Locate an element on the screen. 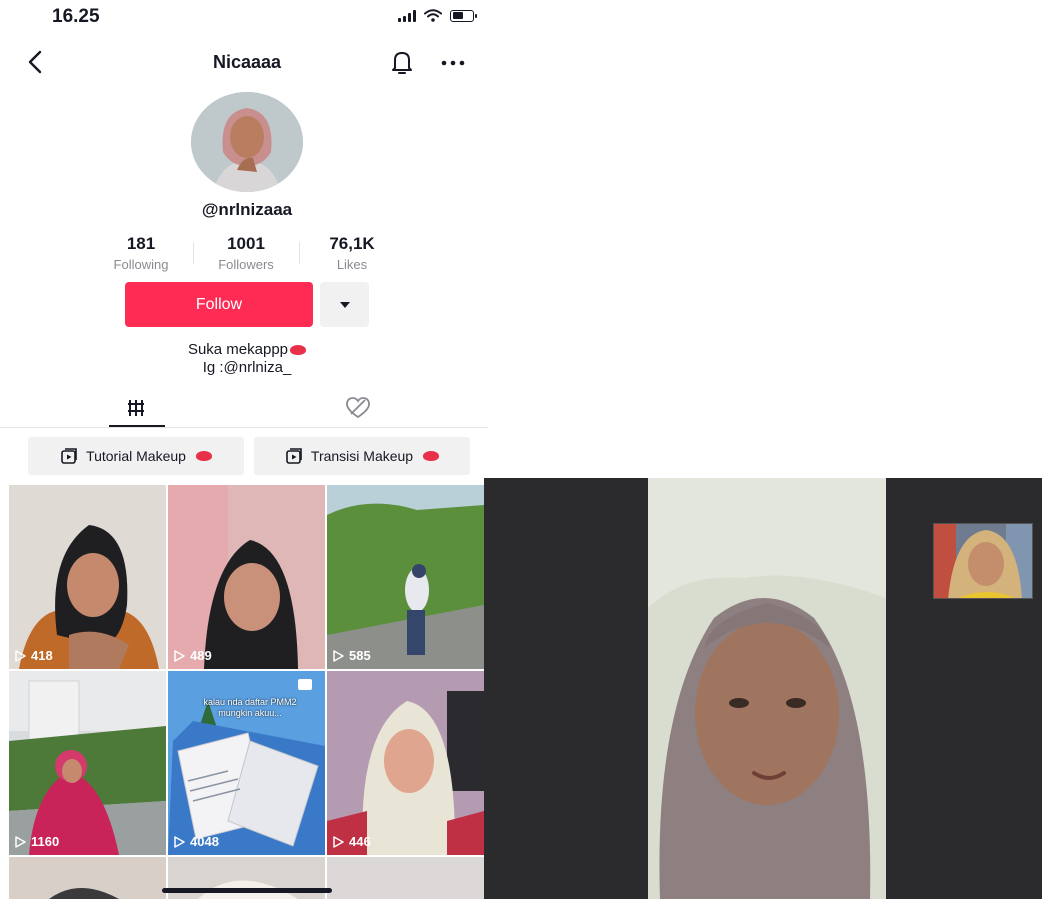 This screenshot has height=899, width=1042. view-count-text: 4048 is located at coordinates (204, 841).